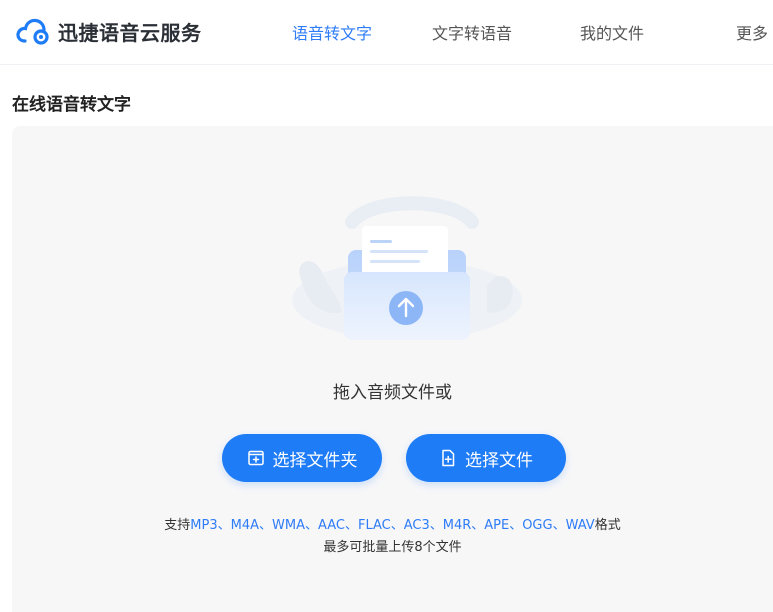 This screenshot has height=612, width=773. What do you see at coordinates (315, 460) in the screenshot?
I see `select-folder-label: 选择文件夹` at bounding box center [315, 460].